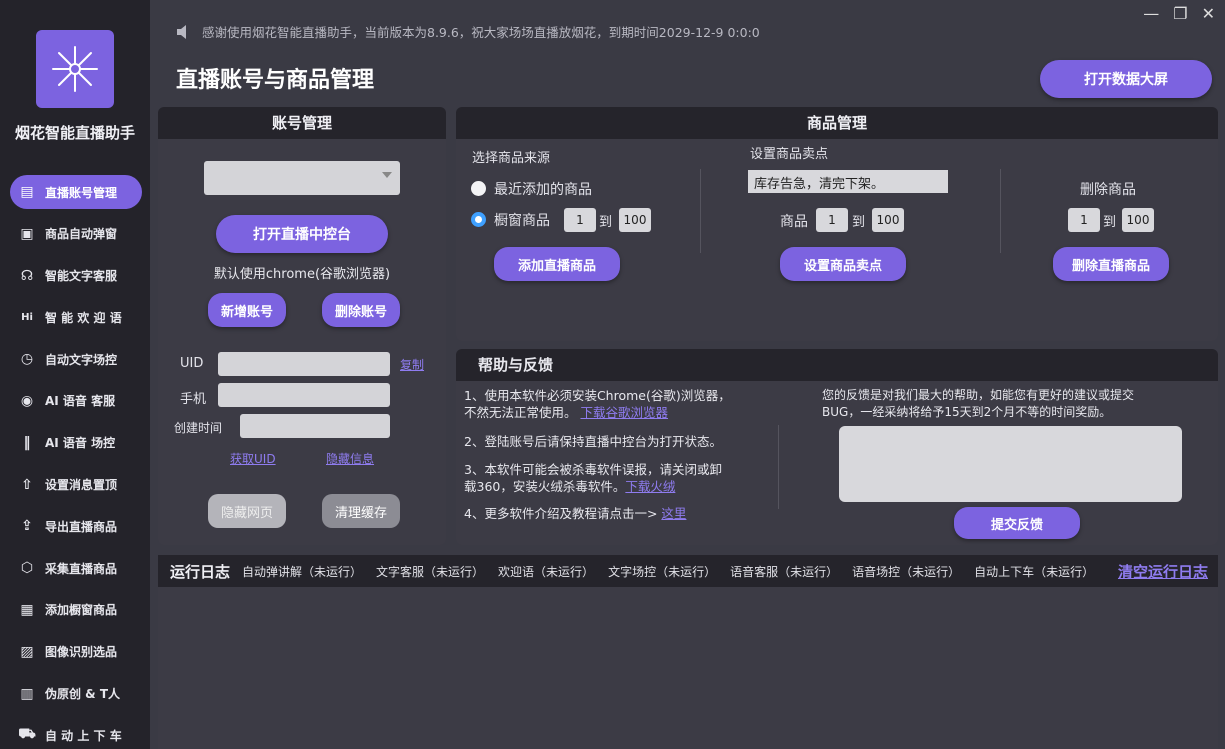 The image size is (1225, 749). What do you see at coordinates (81, 234) in the screenshot?
I see `sidebar-item-label: 商品自动弹窗` at bounding box center [81, 234].